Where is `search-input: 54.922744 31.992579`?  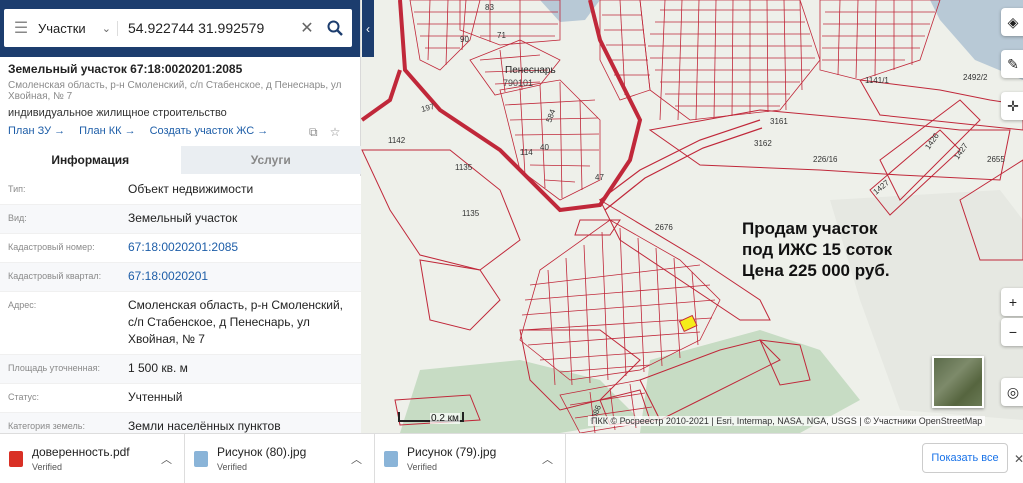
search-input: 54.922744 31.992579 is located at coordinates (207, 28).